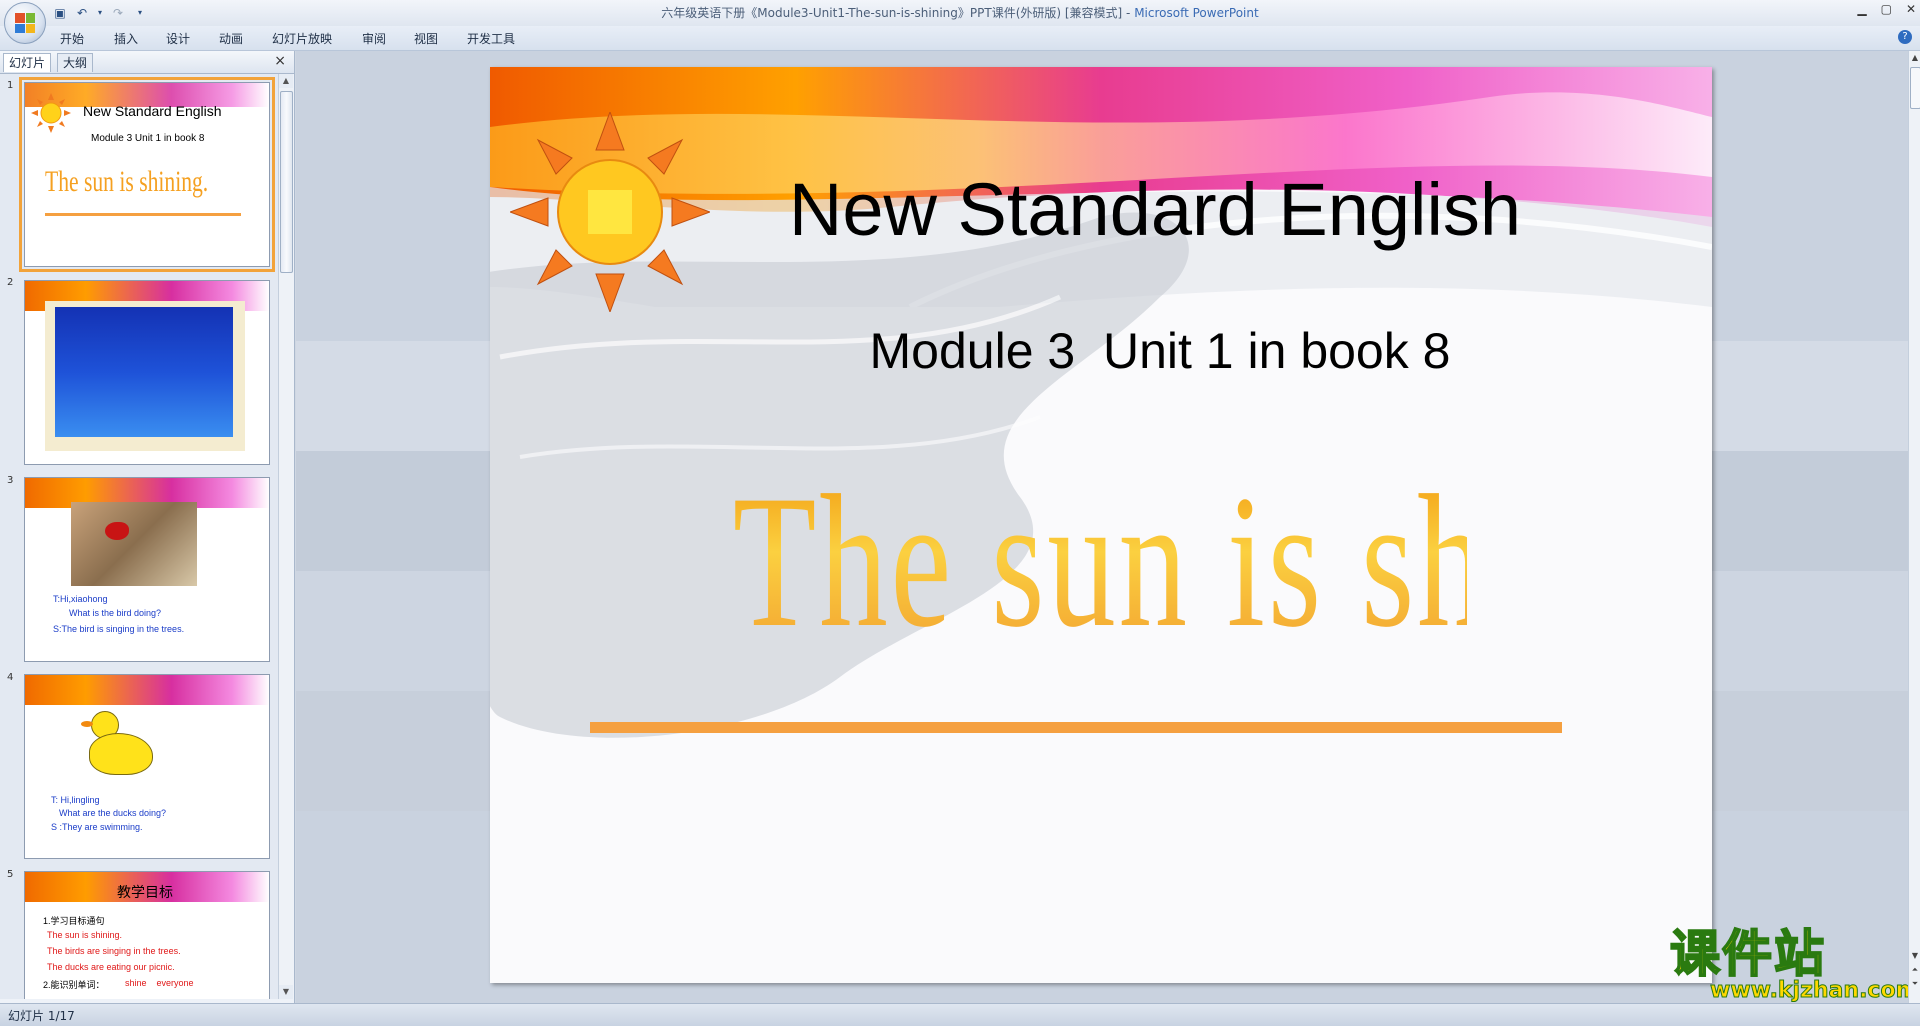  Describe the element at coordinates (1914, 970) in the screenshot. I see `previous-slide-icon: ⏶` at that location.